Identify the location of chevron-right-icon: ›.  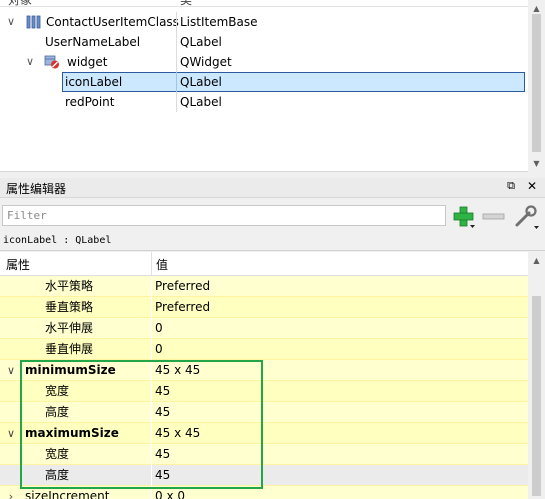
(11, 492).